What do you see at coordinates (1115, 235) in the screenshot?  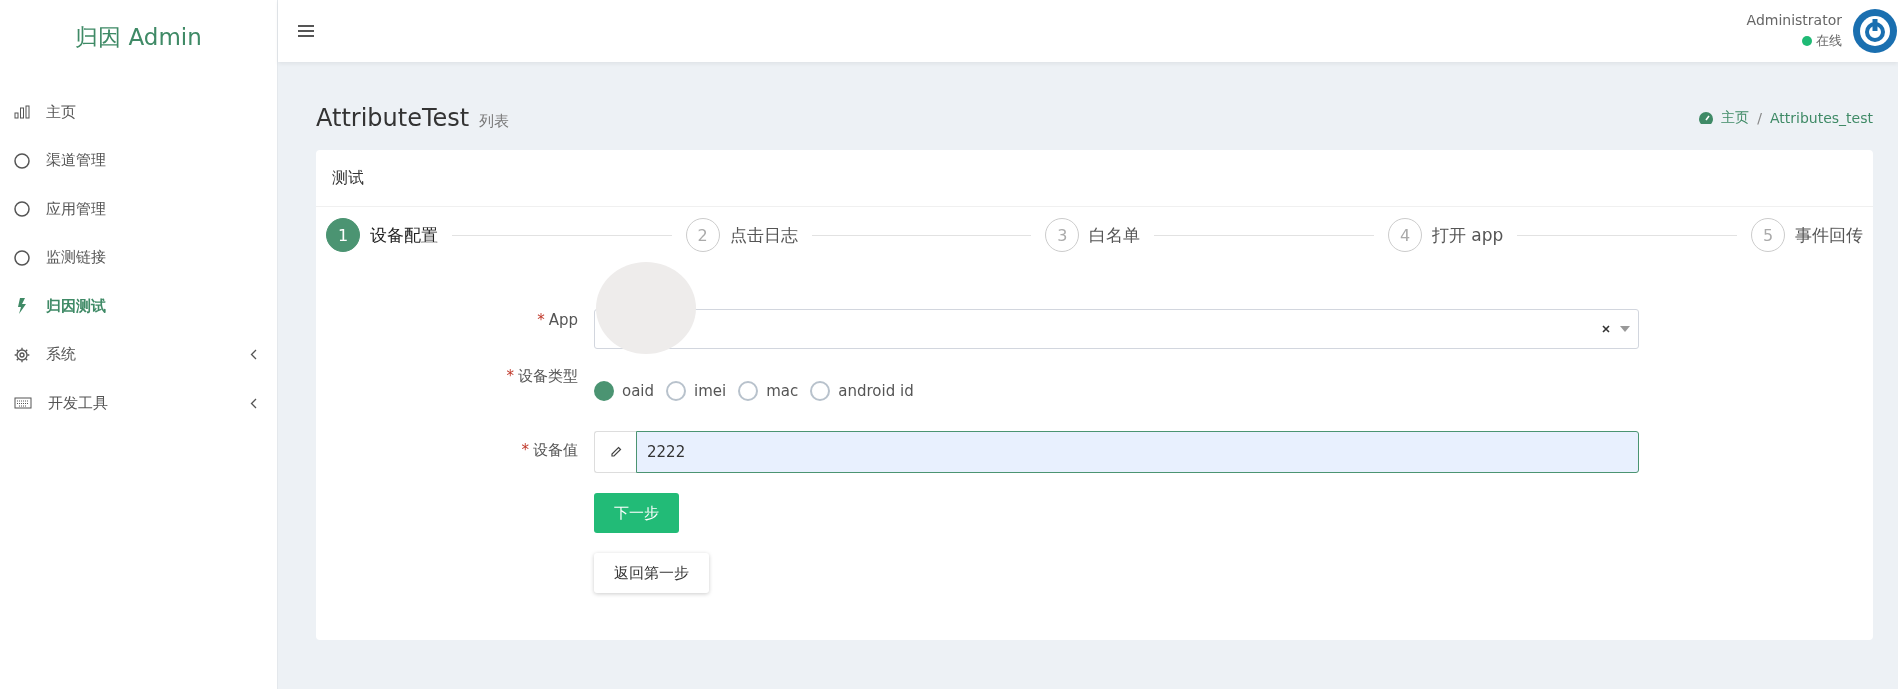 I see `step-label: 白名单` at bounding box center [1115, 235].